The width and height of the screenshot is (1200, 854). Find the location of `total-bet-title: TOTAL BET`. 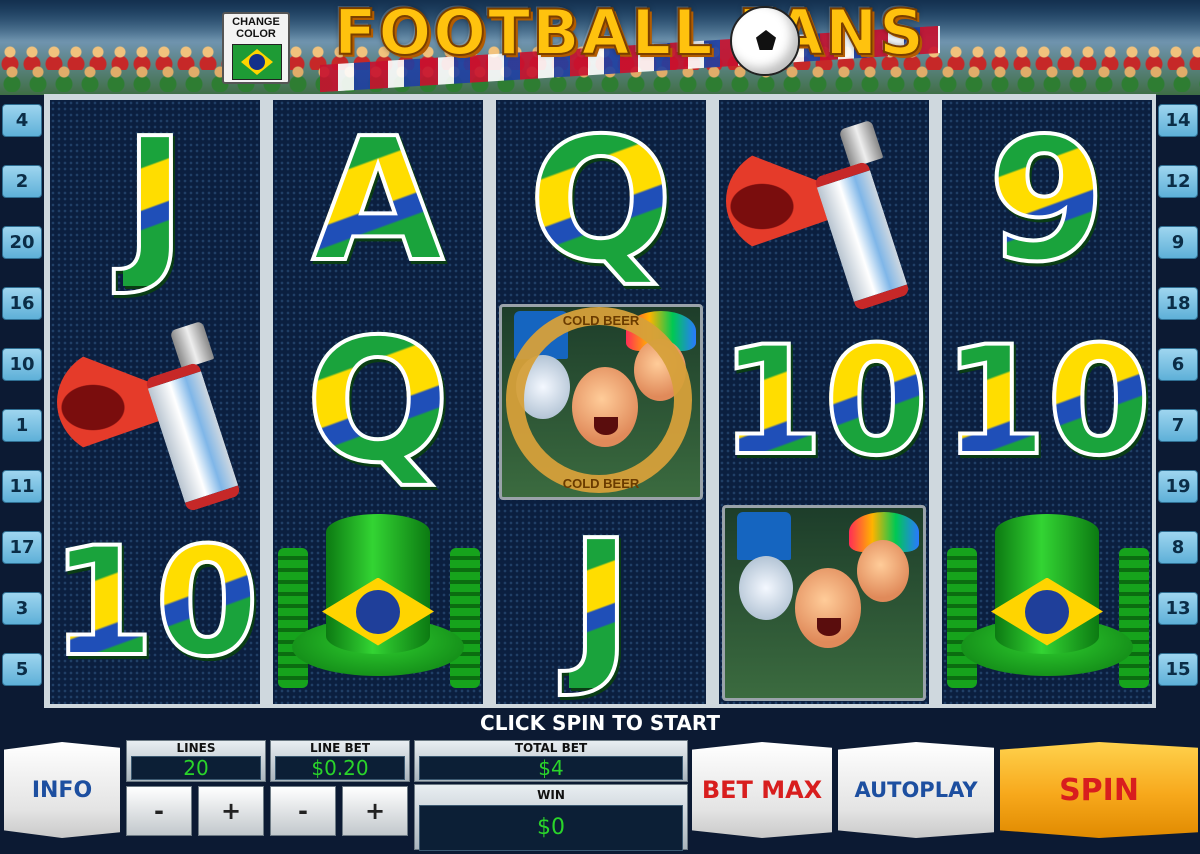

total-bet-title: TOTAL BET is located at coordinates (551, 748).